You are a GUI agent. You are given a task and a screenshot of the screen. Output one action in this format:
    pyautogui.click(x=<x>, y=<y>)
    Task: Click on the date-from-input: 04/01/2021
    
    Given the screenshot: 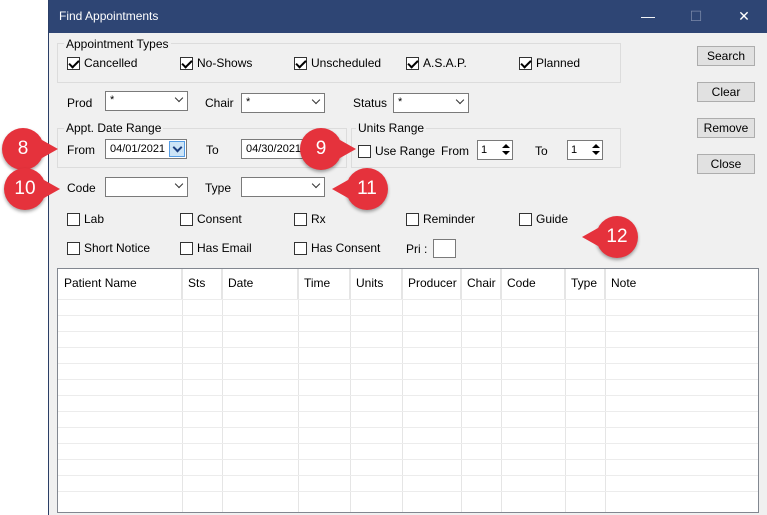 What is the action you would take?
    pyautogui.click(x=146, y=149)
    